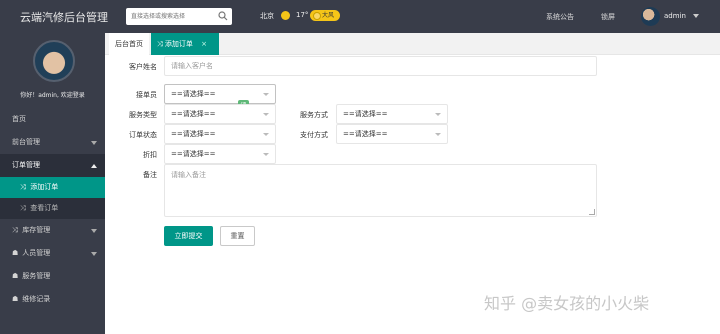 This screenshot has width=720, height=334. What do you see at coordinates (52, 95) in the screenshot?
I see `welcome-text: 你好！admin, 欢迎登录` at bounding box center [52, 95].